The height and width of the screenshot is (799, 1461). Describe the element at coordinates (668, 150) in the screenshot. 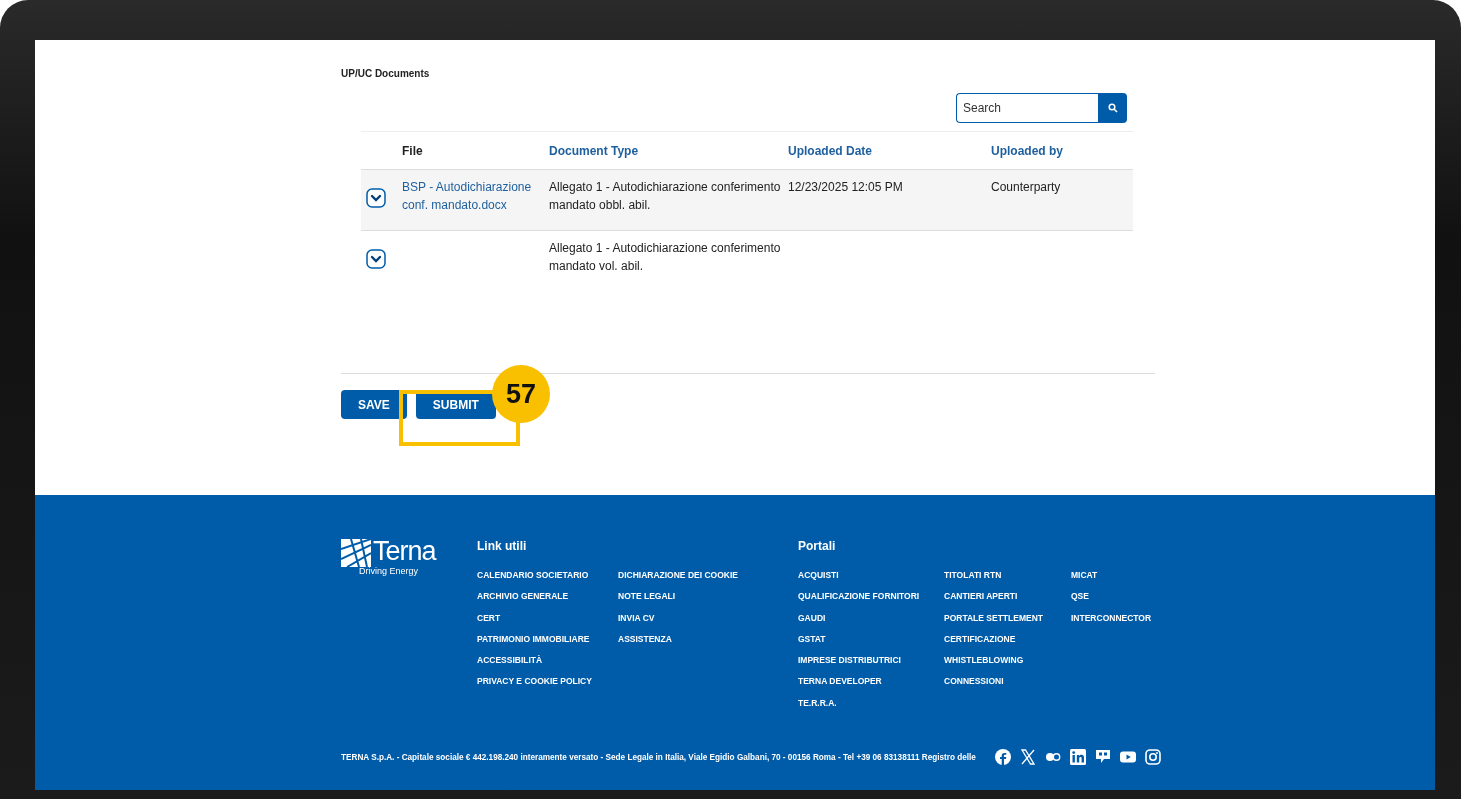

I see `column-header: Document Type` at that location.